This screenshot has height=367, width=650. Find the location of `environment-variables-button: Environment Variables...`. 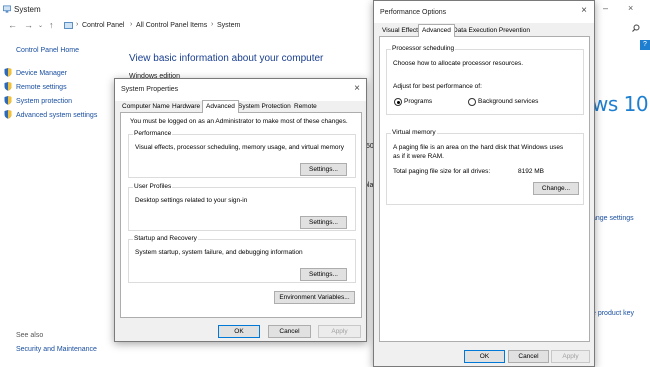

environment-variables-button: Environment Variables... is located at coordinates (314, 297).